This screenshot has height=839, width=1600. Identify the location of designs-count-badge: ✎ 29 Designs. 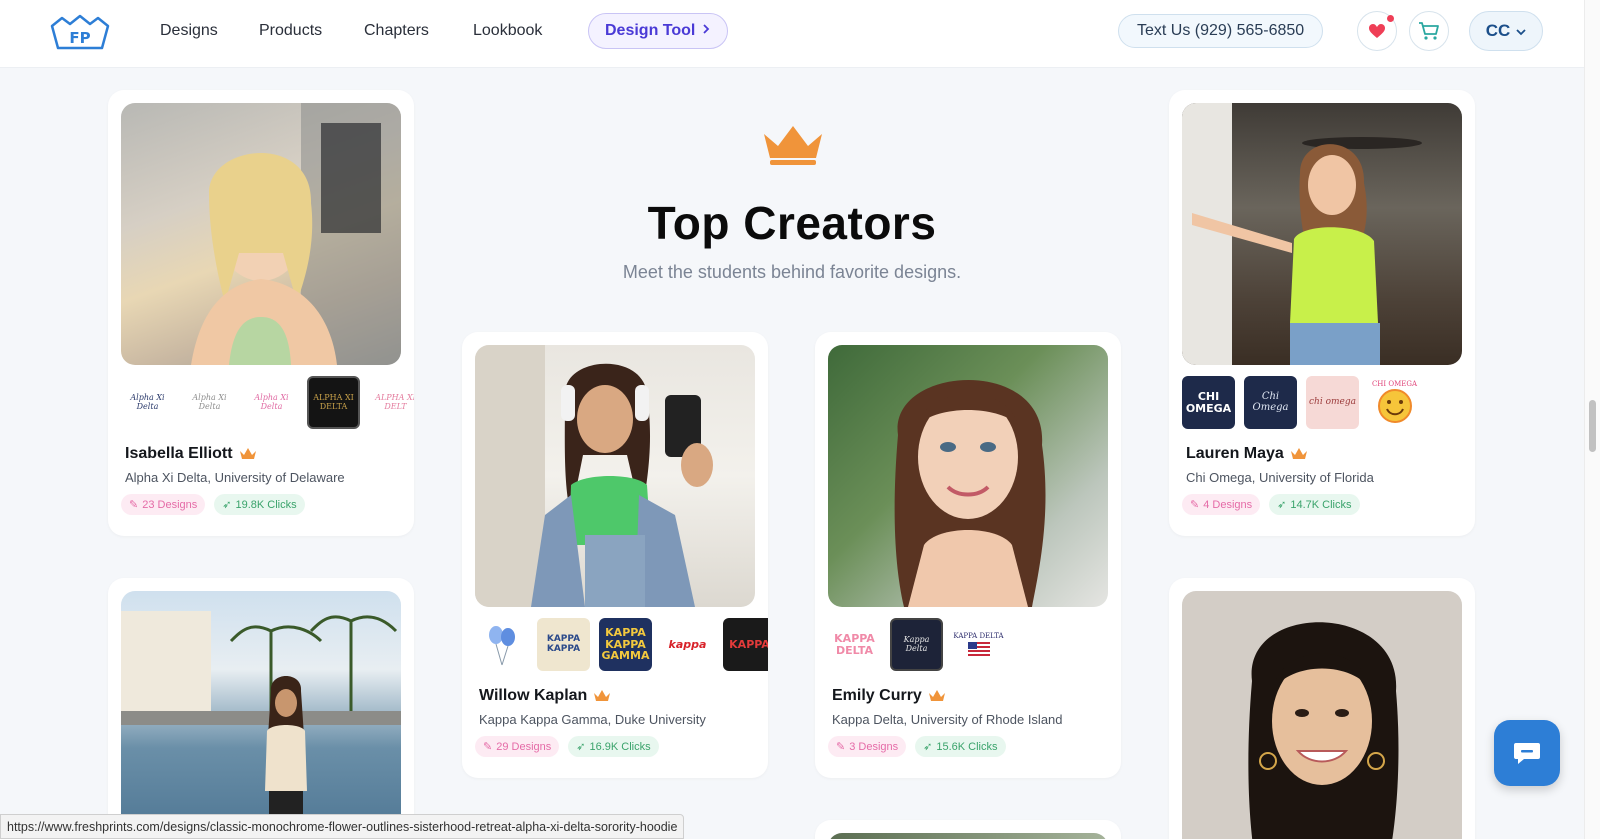
(517, 746).